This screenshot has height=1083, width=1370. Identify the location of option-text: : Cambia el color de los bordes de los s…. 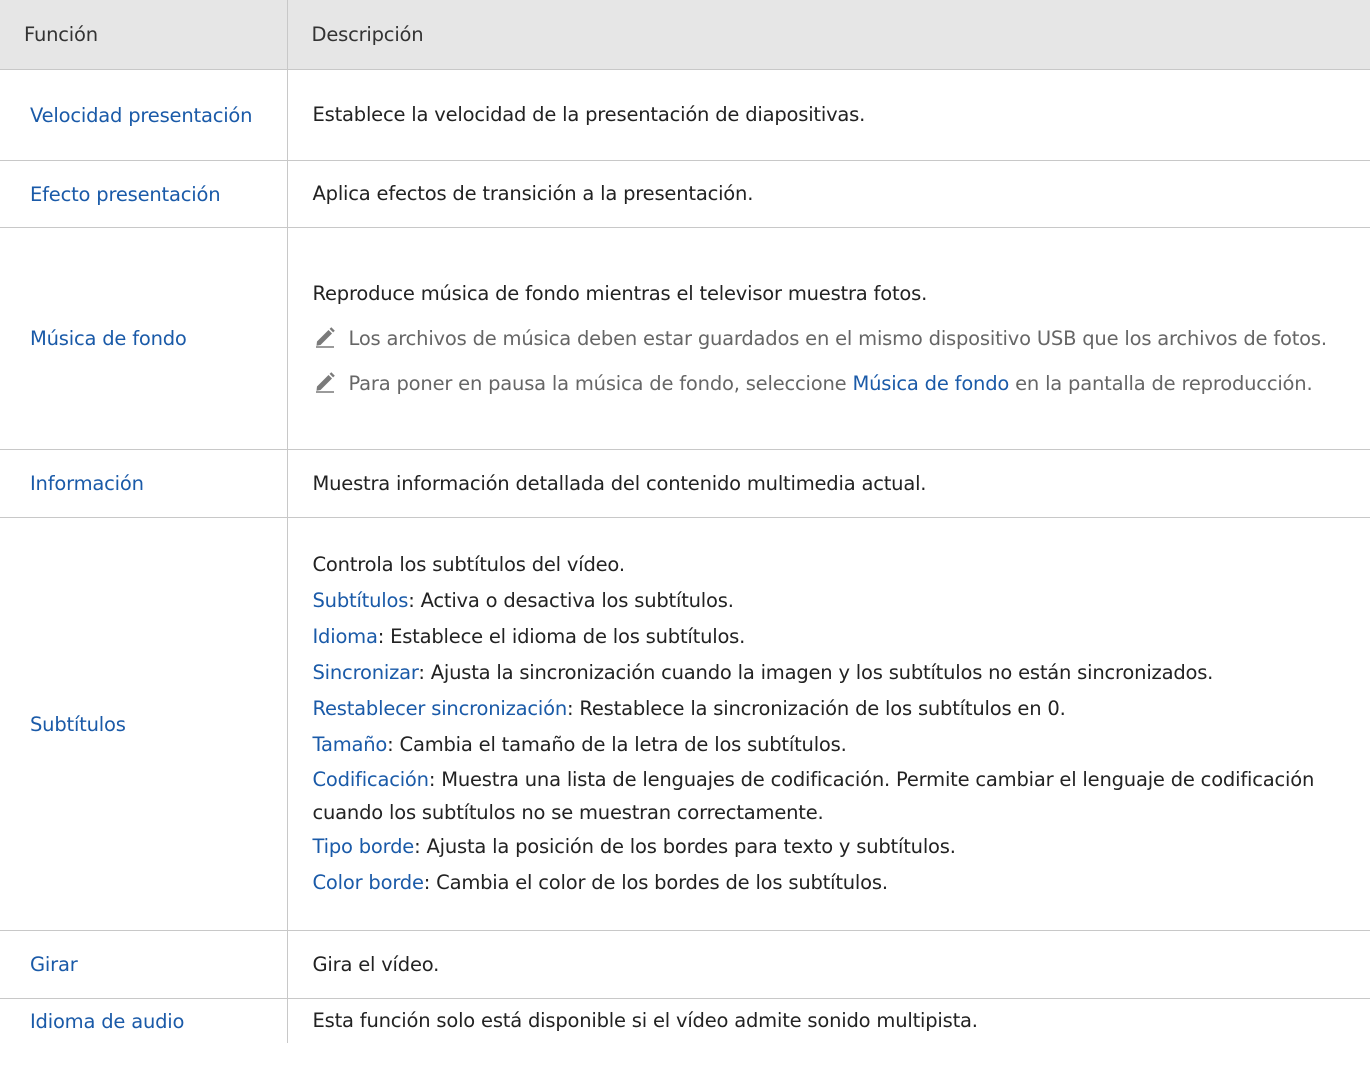
(655, 882).